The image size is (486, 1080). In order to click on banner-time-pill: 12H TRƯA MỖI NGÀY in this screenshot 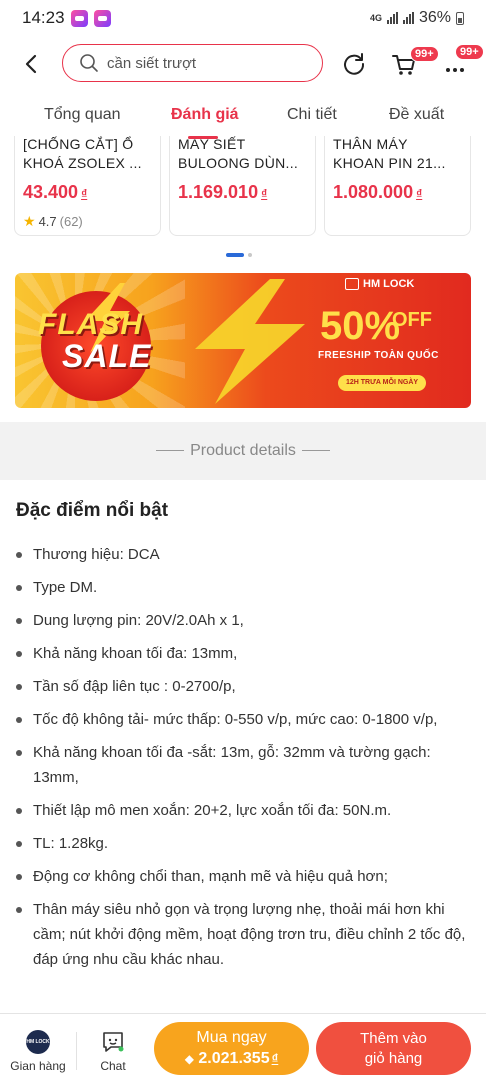, I will do `click(382, 383)`.